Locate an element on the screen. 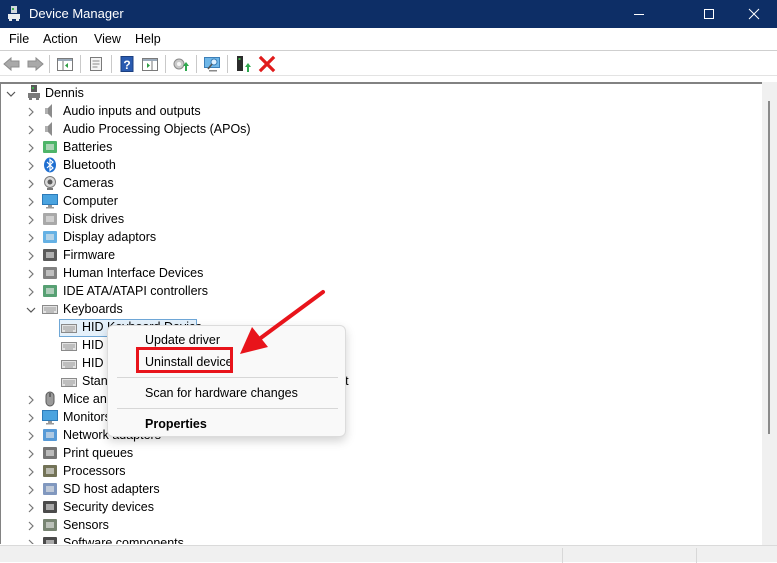 The height and width of the screenshot is (563, 777). show-hide-console-tree-icon is located at coordinates (65, 64).